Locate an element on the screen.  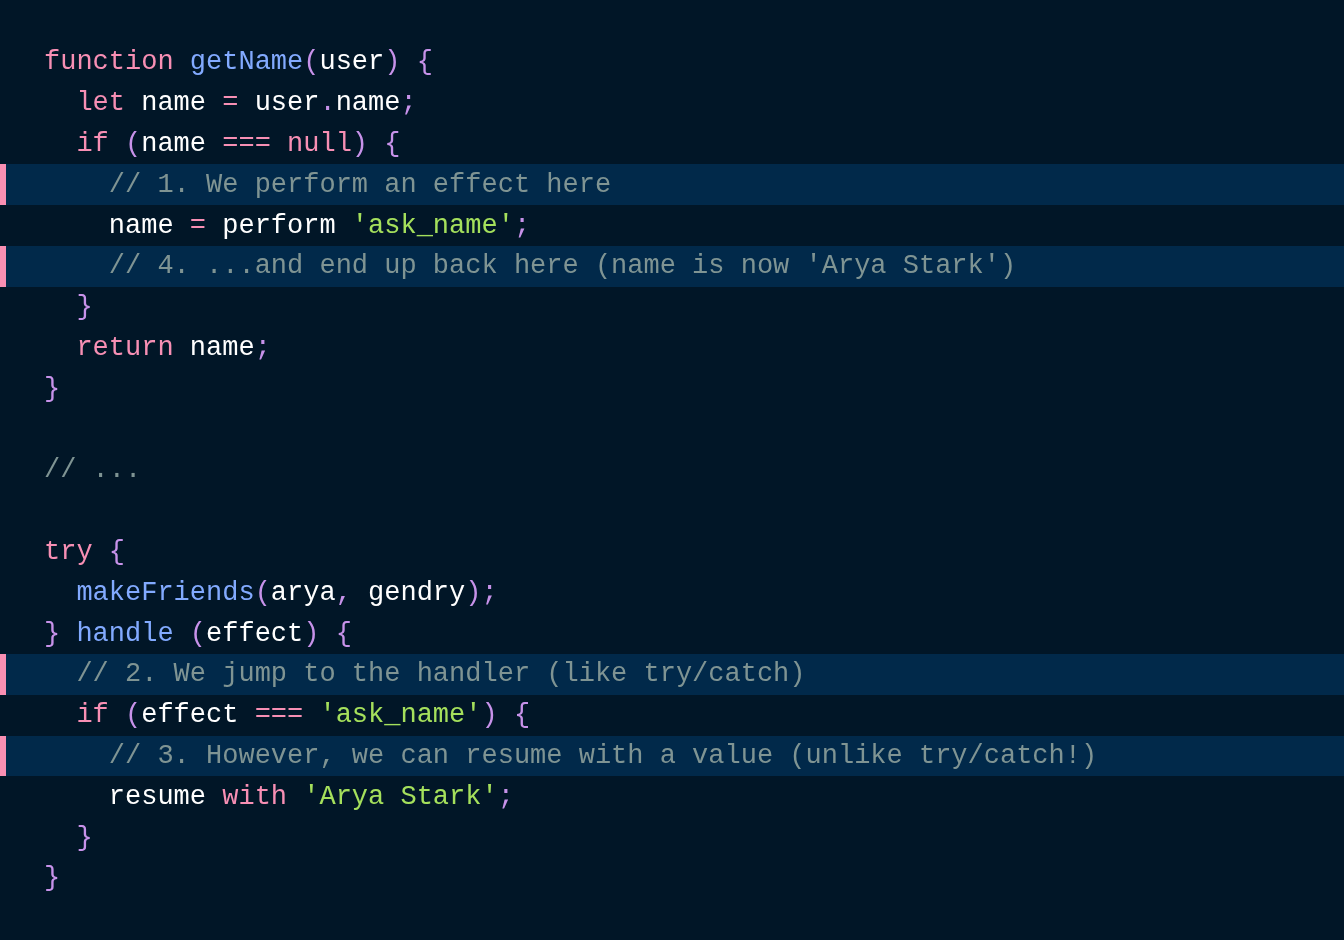
code-line: try { is located at coordinates (84, 552).